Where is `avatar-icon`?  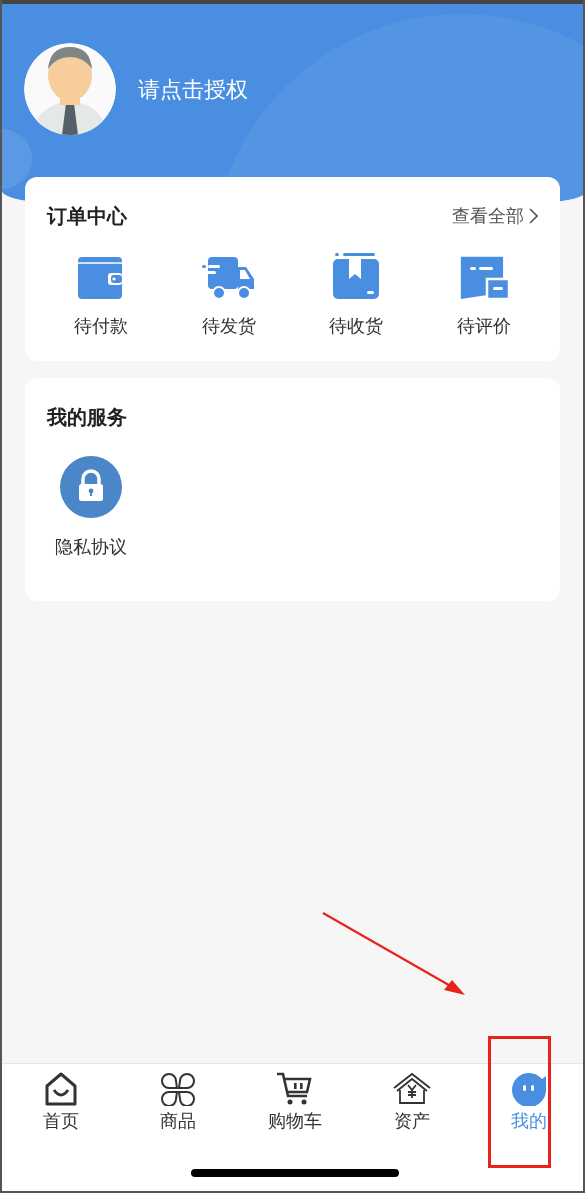
avatar-icon is located at coordinates (70, 89).